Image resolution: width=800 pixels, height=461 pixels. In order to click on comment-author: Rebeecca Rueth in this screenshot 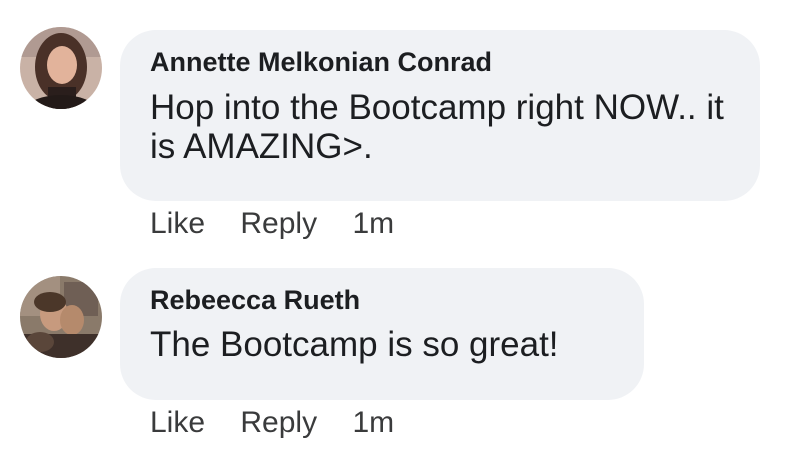, I will do `click(382, 300)`.